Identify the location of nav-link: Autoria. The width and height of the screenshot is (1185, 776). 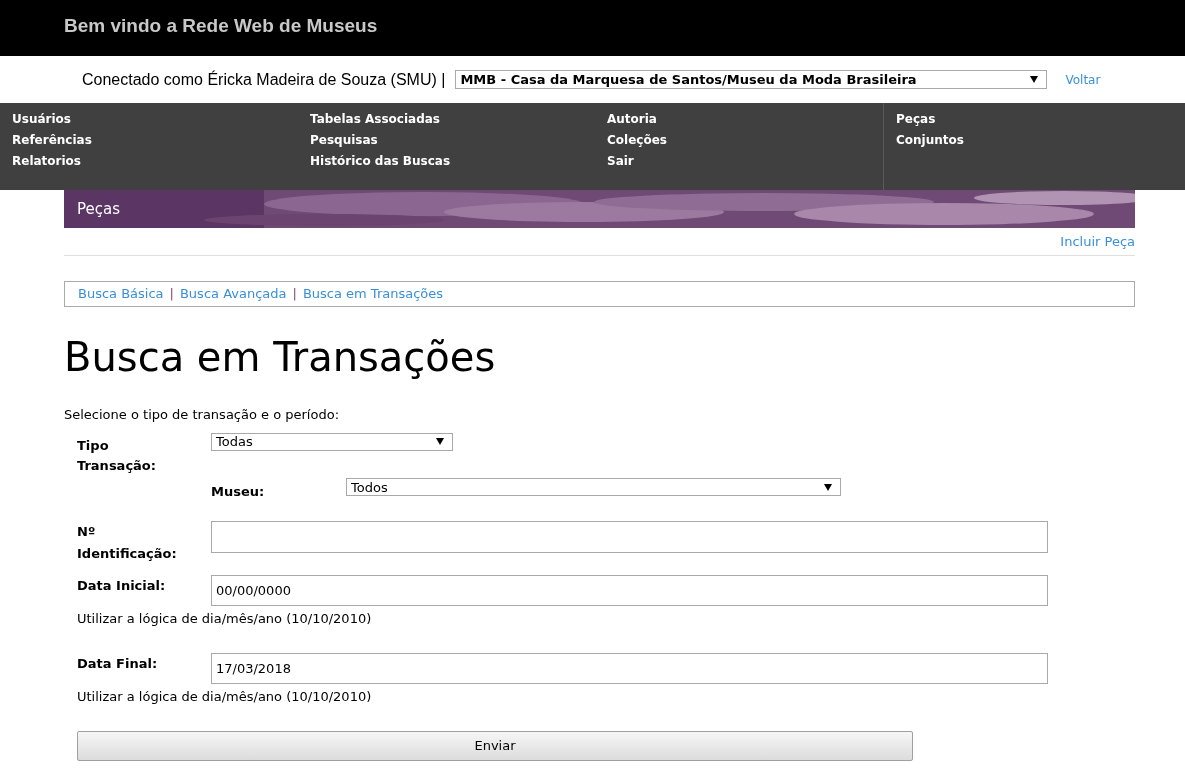
(745, 119).